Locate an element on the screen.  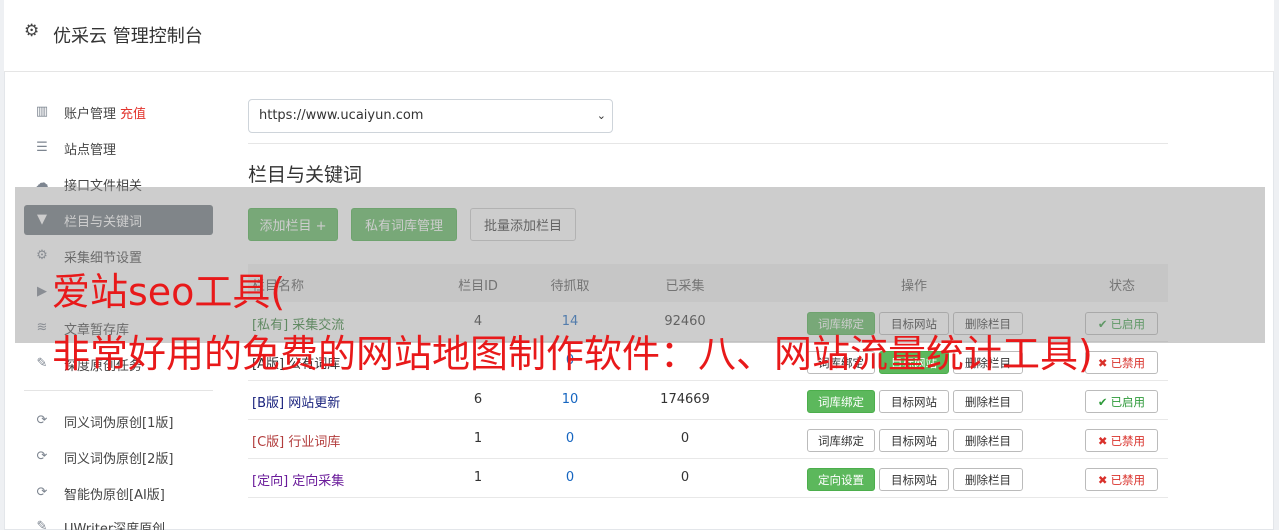
site-select-value: https://www.ucaiyun.com is located at coordinates (341, 115).